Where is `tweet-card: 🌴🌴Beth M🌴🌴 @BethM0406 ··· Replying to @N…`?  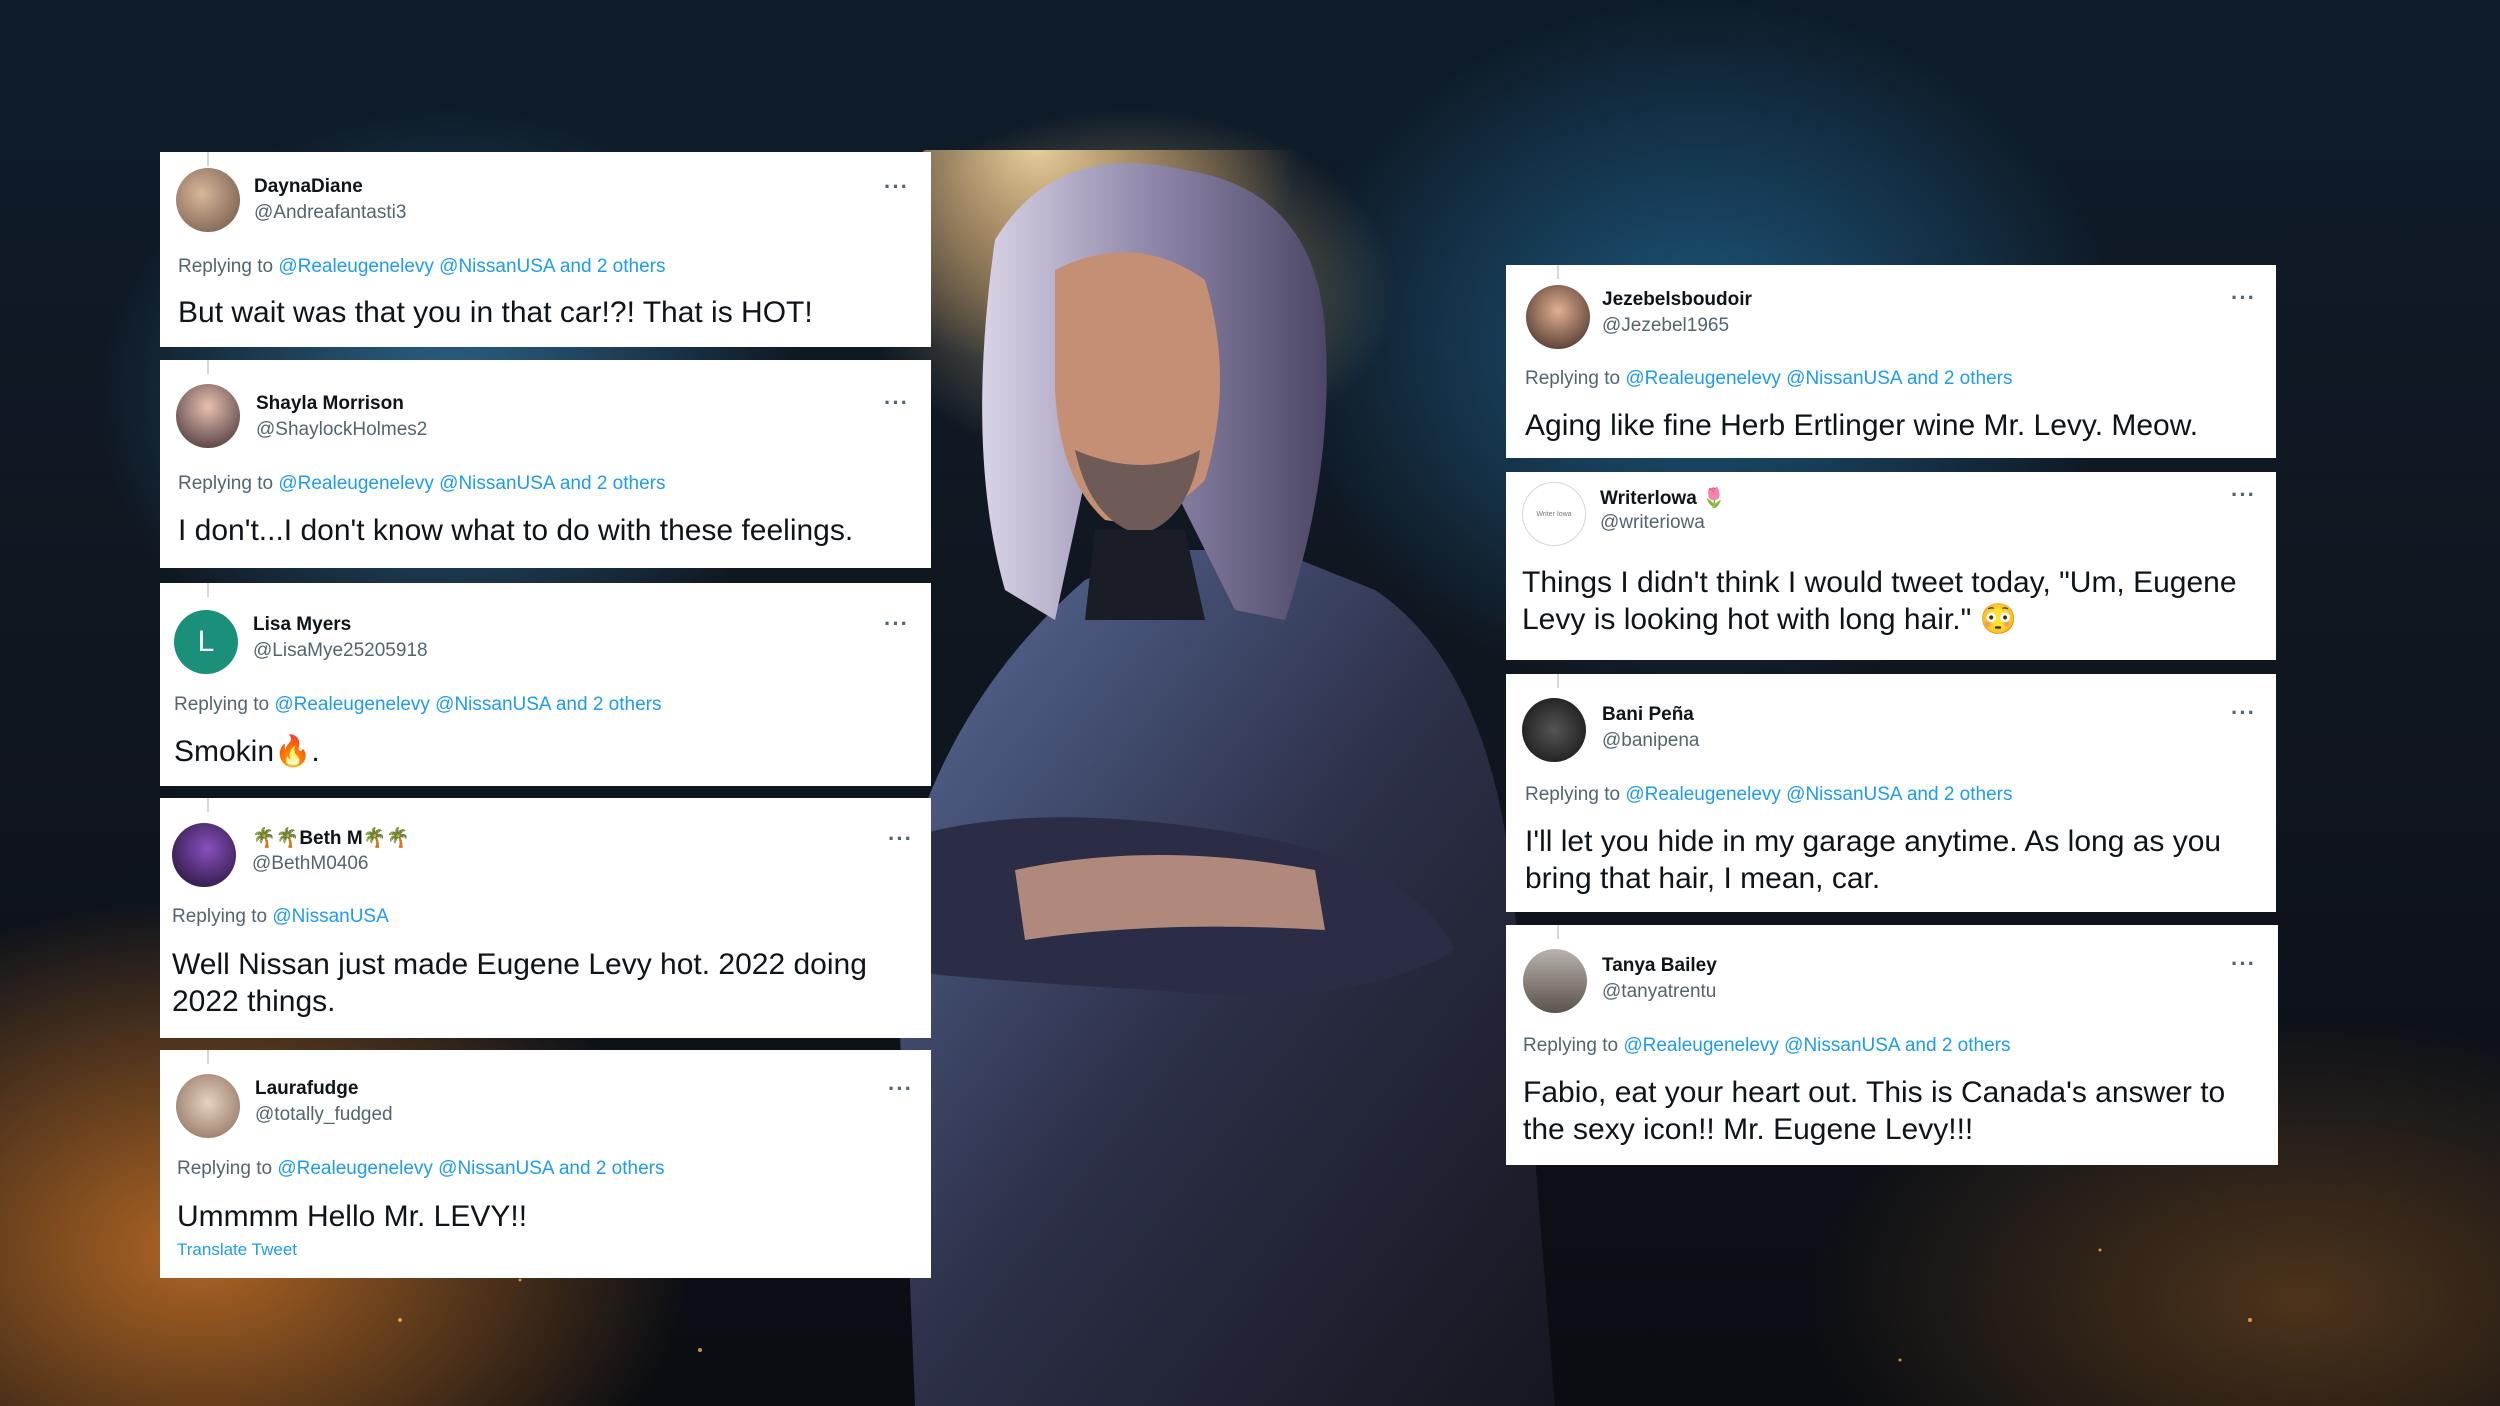 tweet-card: 🌴🌴Beth M🌴🌴 @BethM0406 ··· Replying to @N… is located at coordinates (545, 918).